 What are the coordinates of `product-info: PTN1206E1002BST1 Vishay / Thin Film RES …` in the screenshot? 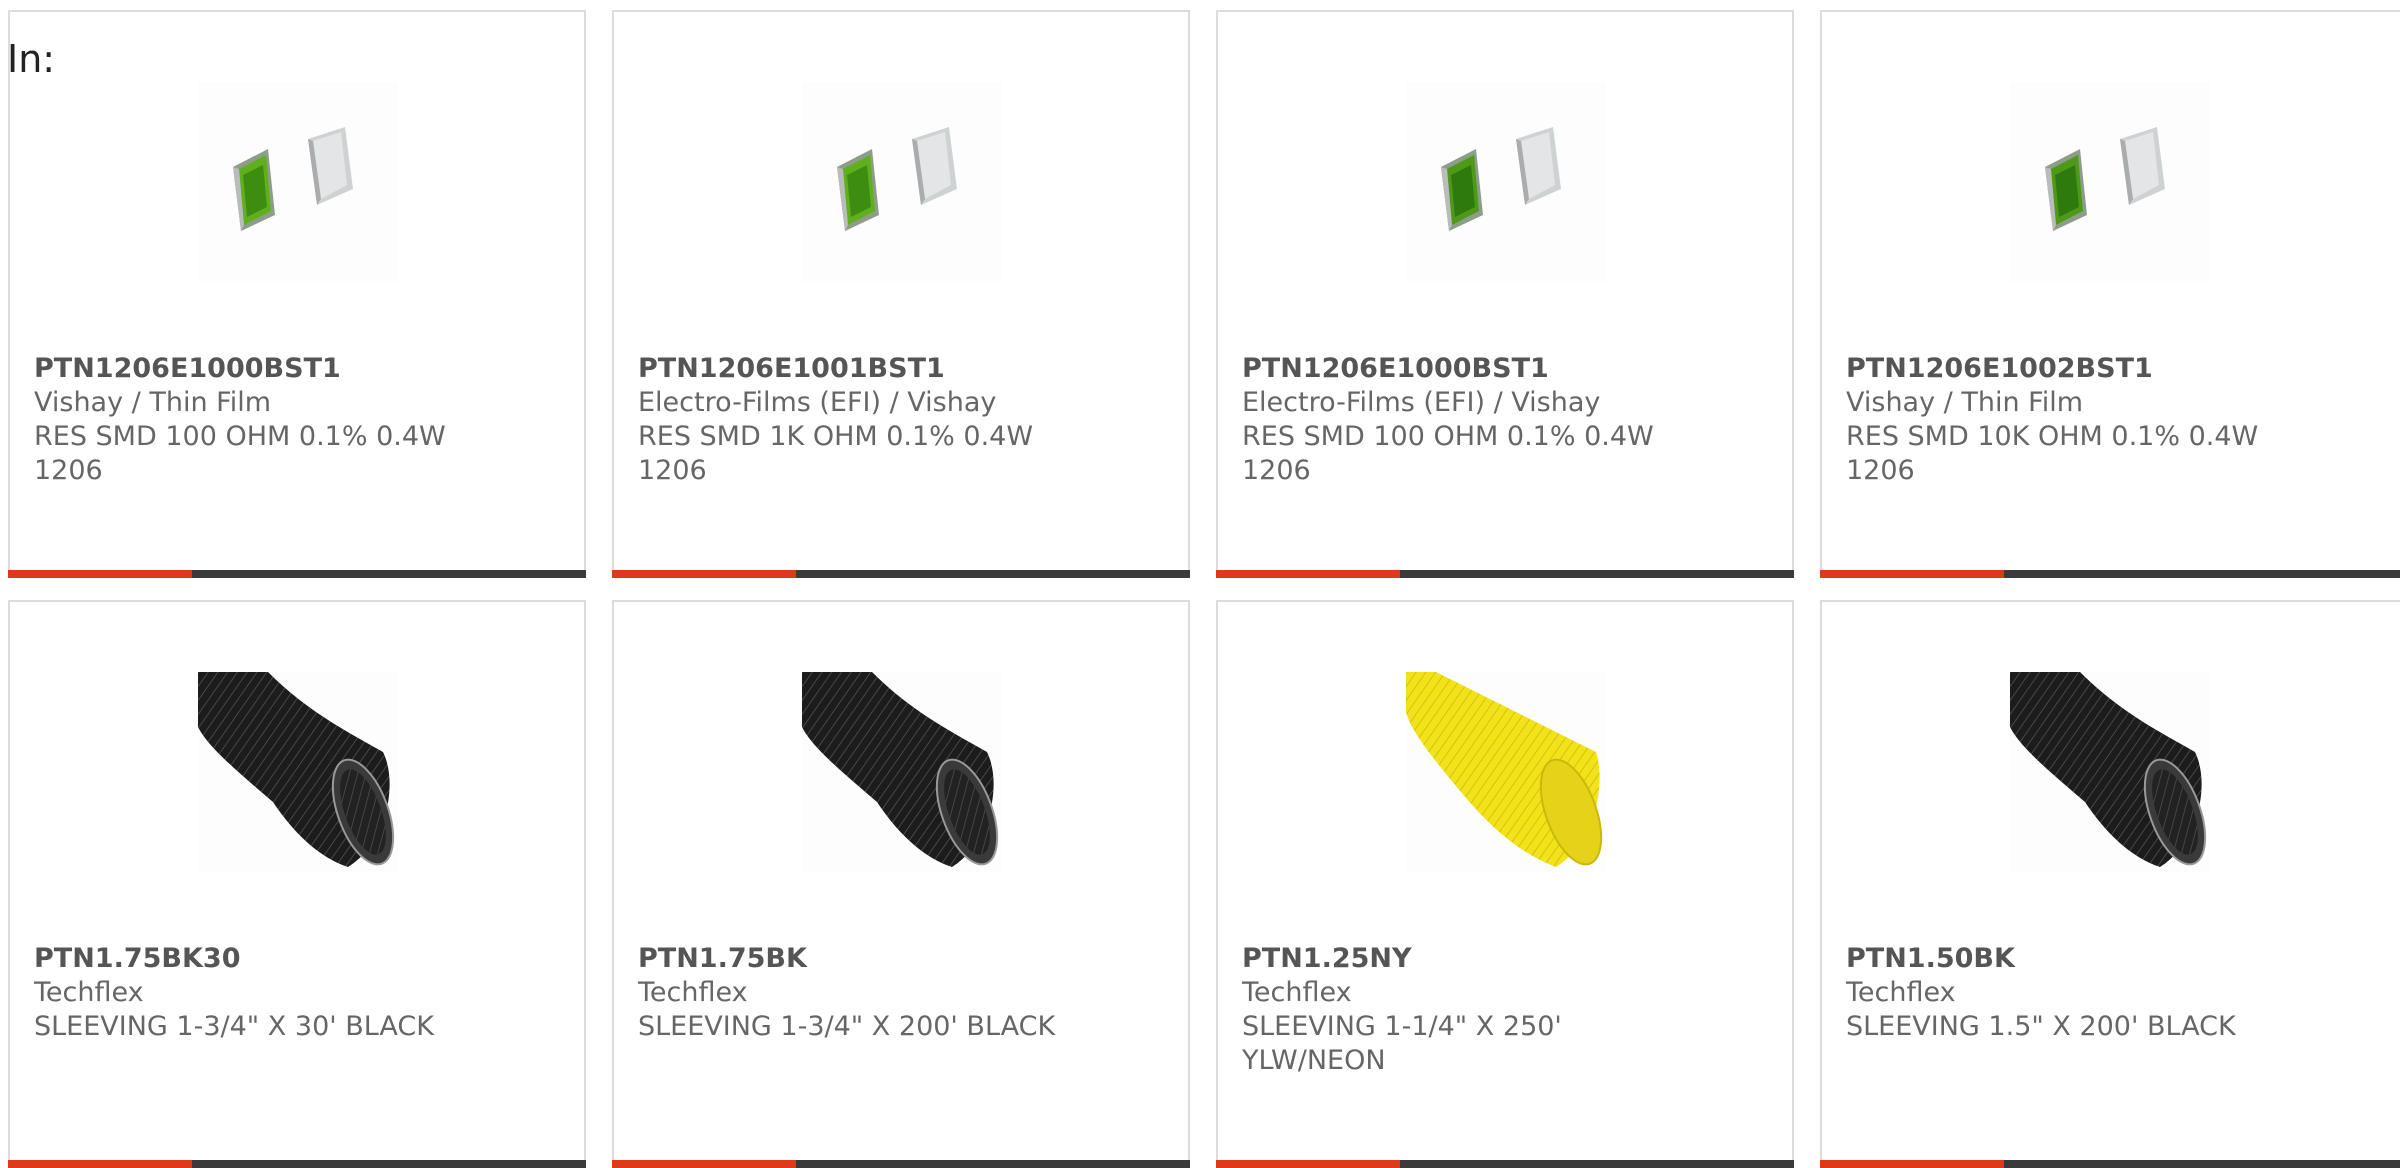 It's located at (2106, 420).